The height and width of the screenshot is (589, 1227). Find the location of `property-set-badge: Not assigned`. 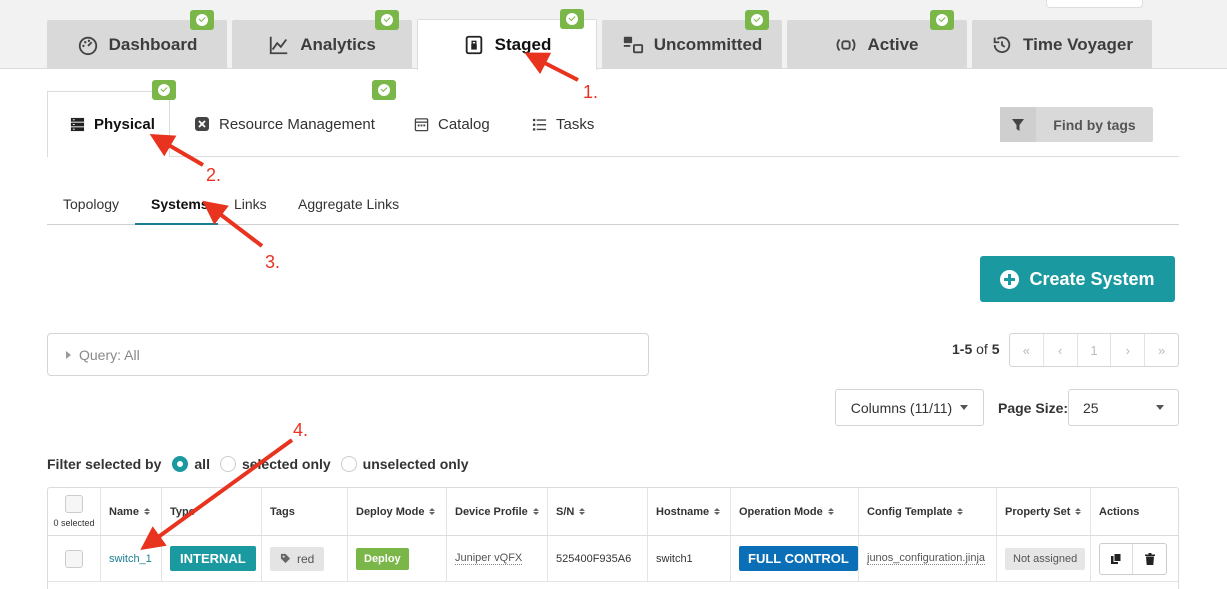

property-set-badge: Not assigned is located at coordinates (1045, 558).